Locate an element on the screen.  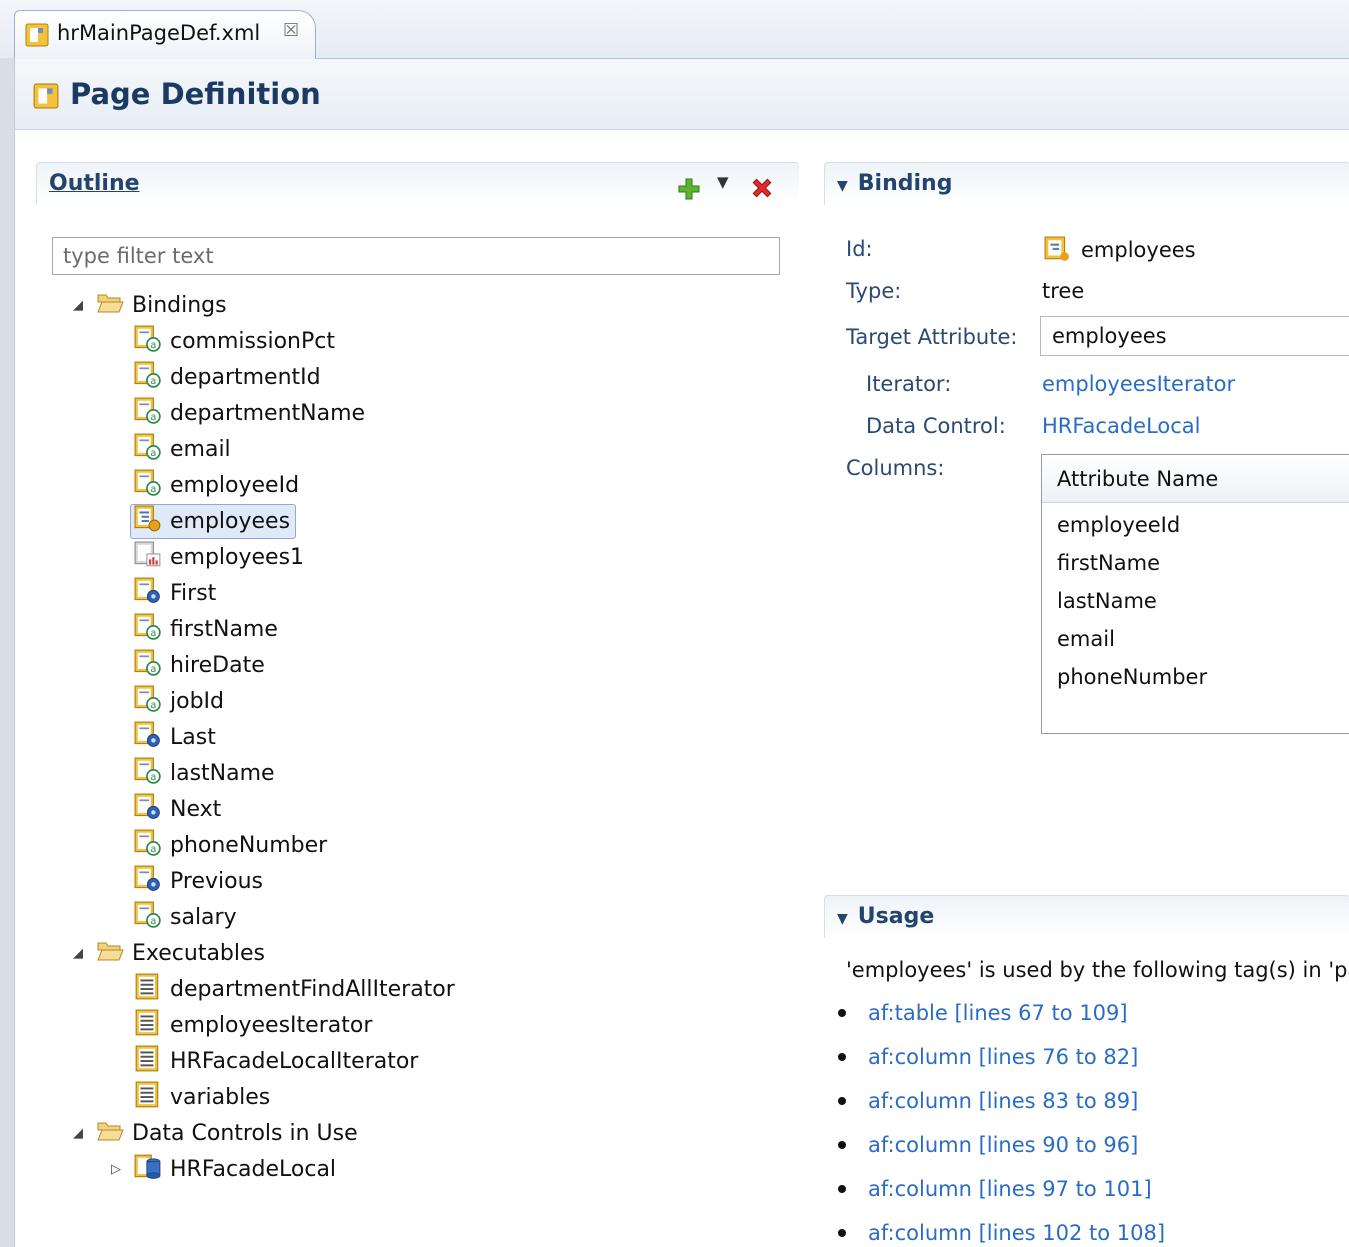
tree-node-content: First is located at coordinates (175, 593).